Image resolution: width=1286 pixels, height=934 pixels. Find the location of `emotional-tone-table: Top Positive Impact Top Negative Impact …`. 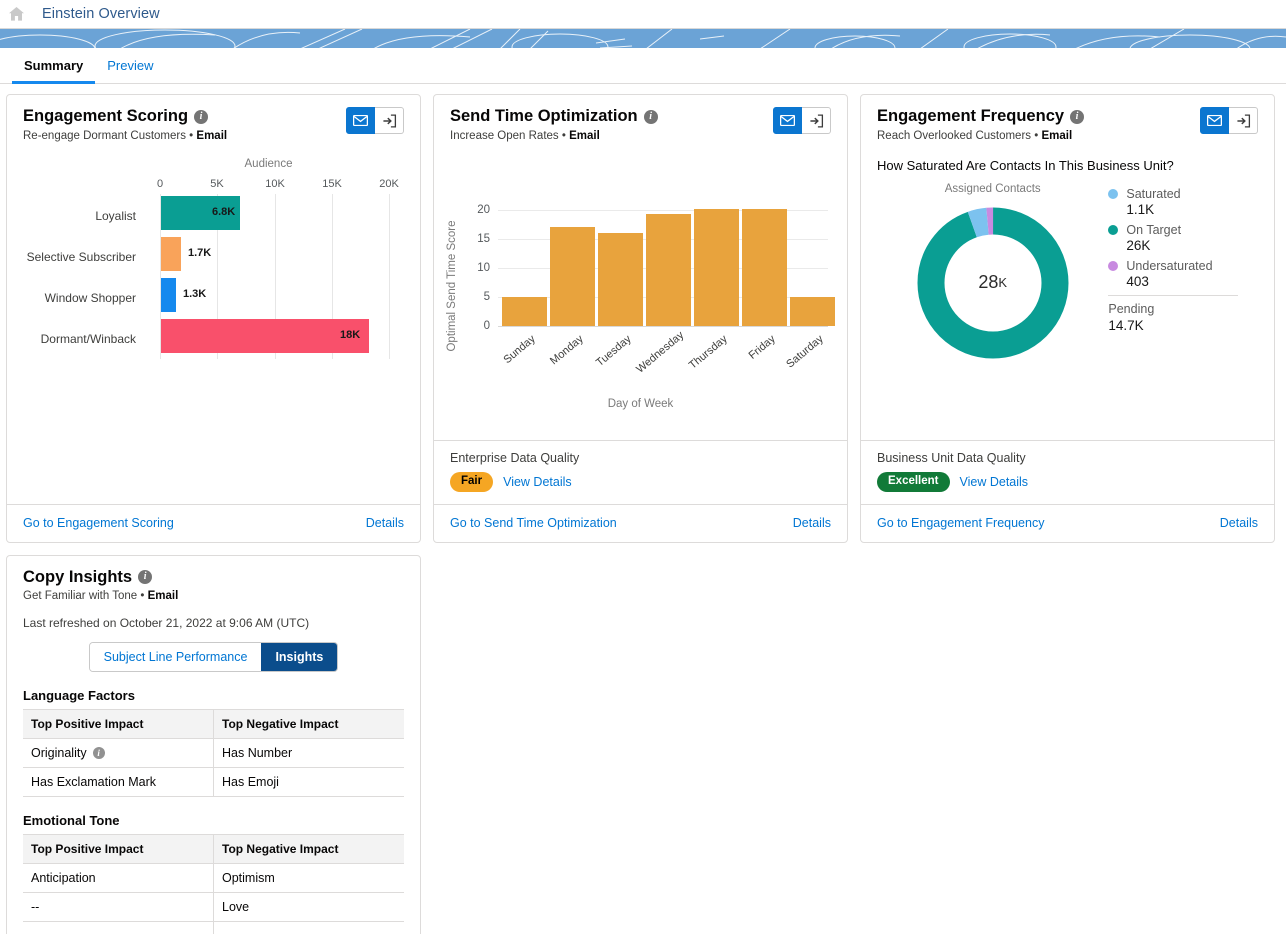

emotional-tone-table: Top Positive Impact Top Negative Impact … is located at coordinates (213, 884).